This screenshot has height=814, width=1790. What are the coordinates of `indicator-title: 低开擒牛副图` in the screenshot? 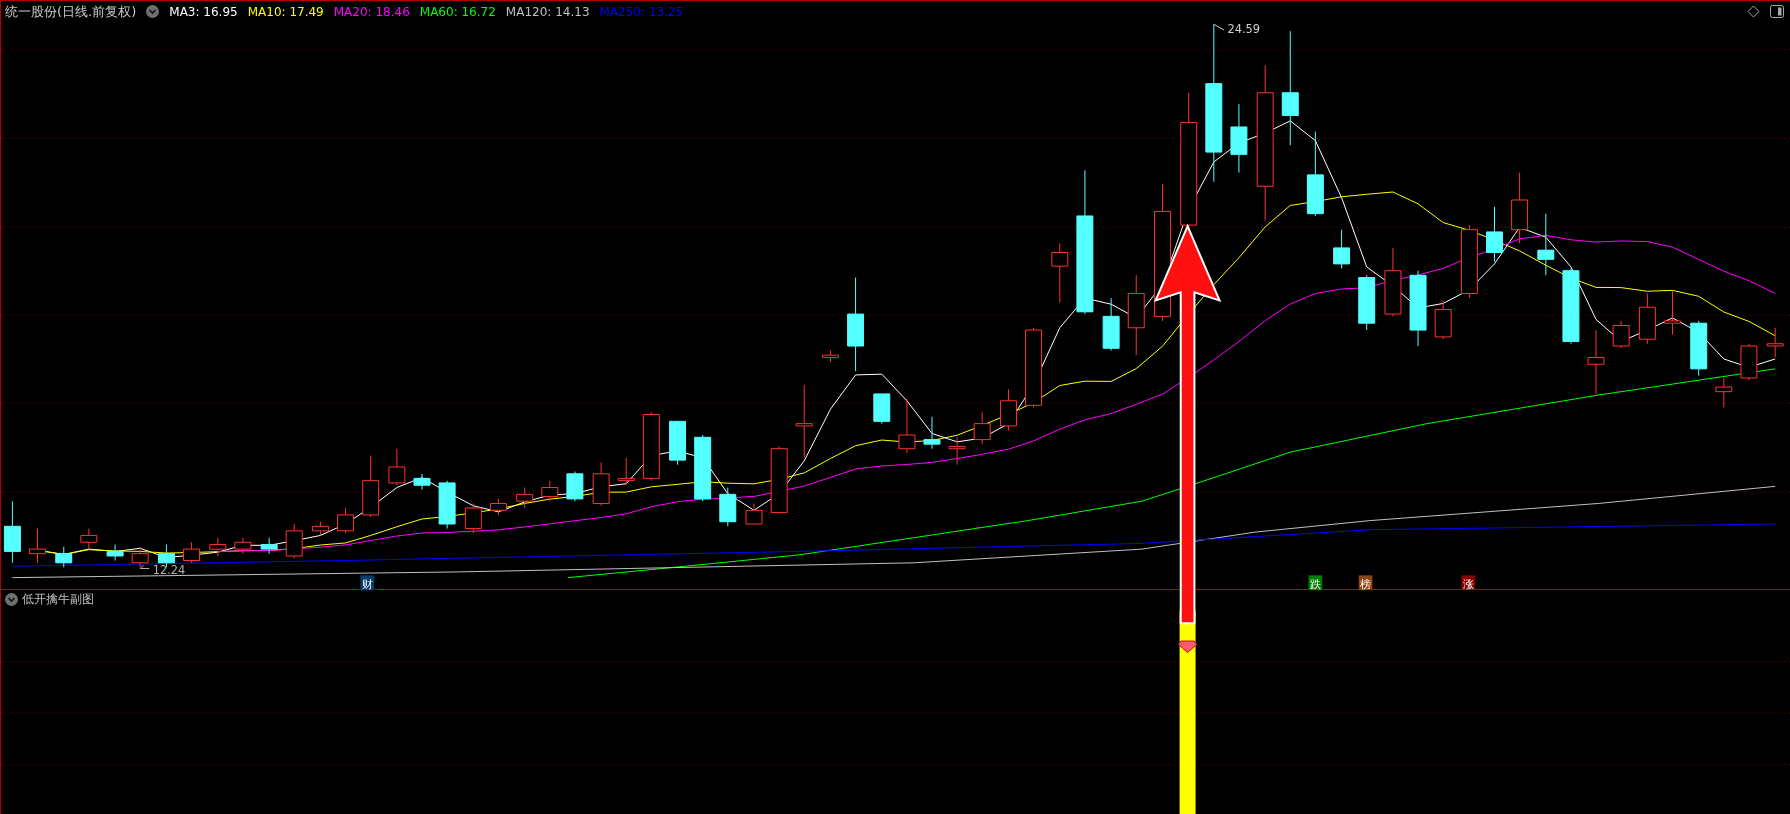 It's located at (58, 599).